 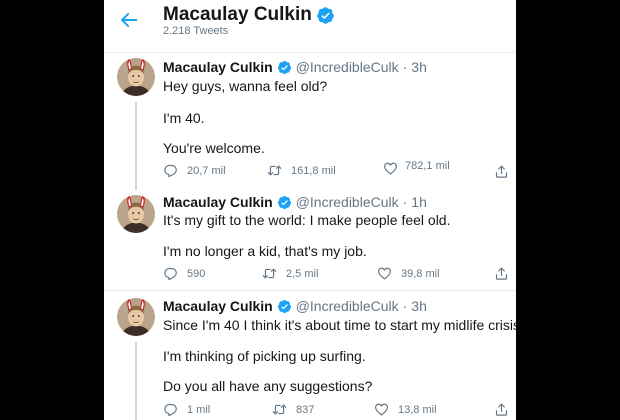 I want to click on reply-button: 1 mil, so click(x=186, y=409).